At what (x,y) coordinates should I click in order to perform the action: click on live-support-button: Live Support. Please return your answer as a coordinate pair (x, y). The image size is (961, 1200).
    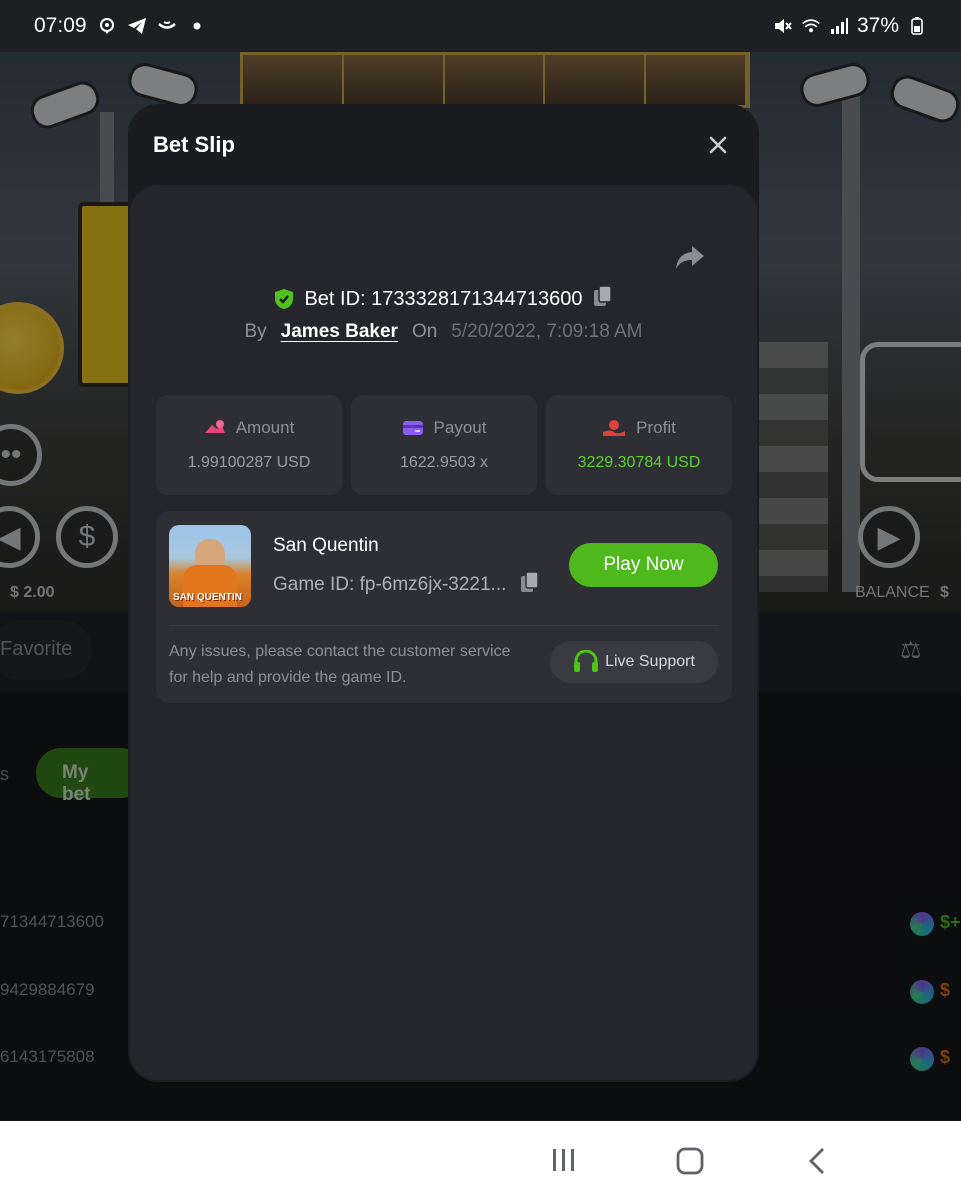
    Looking at the image, I should click on (634, 662).